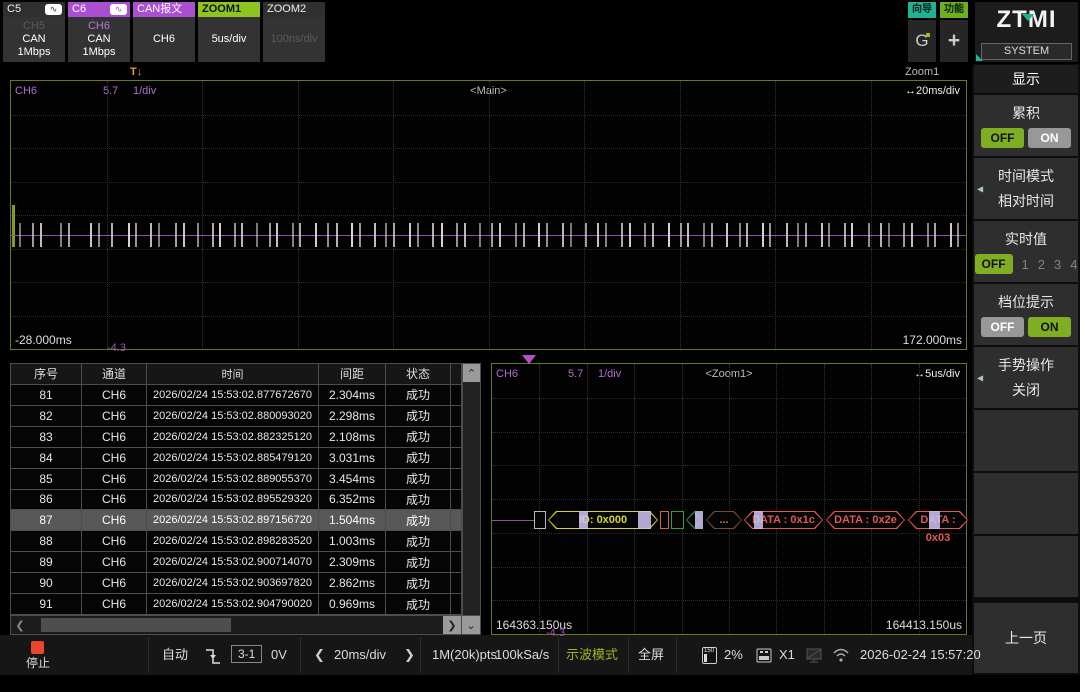  What do you see at coordinates (529, 359) in the screenshot?
I see `zoom-position-marker` at bounding box center [529, 359].